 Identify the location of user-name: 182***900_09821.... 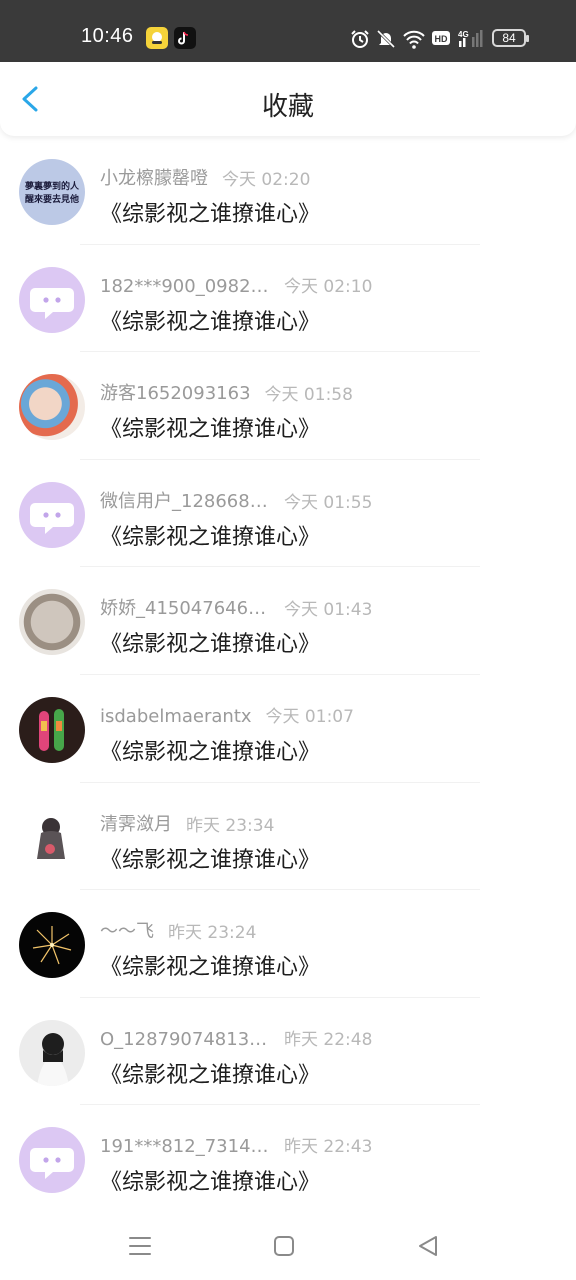
(185, 286).